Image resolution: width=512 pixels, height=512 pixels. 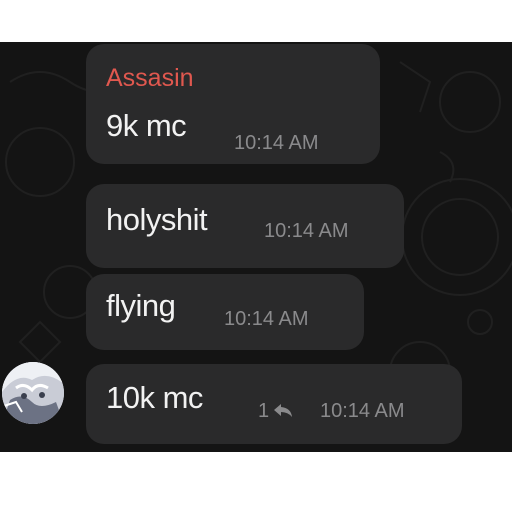 What do you see at coordinates (146, 125) in the screenshot?
I see `message-text: 9k mc` at bounding box center [146, 125].